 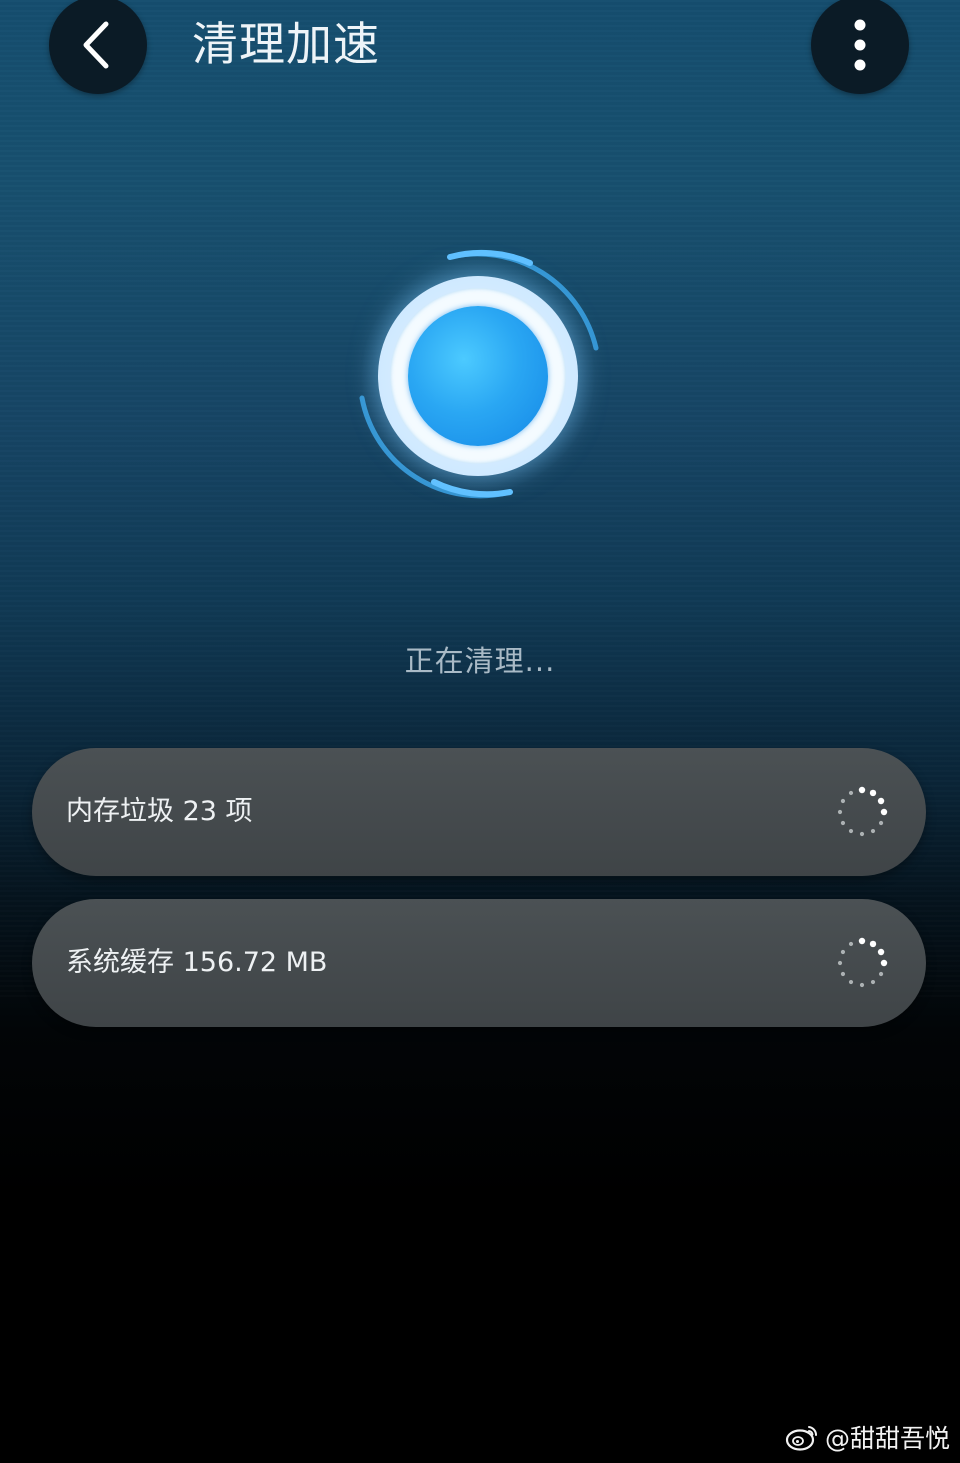 I want to click on system-cache-item: 系统缓存 156.72 MB, so click(x=479, y=963).